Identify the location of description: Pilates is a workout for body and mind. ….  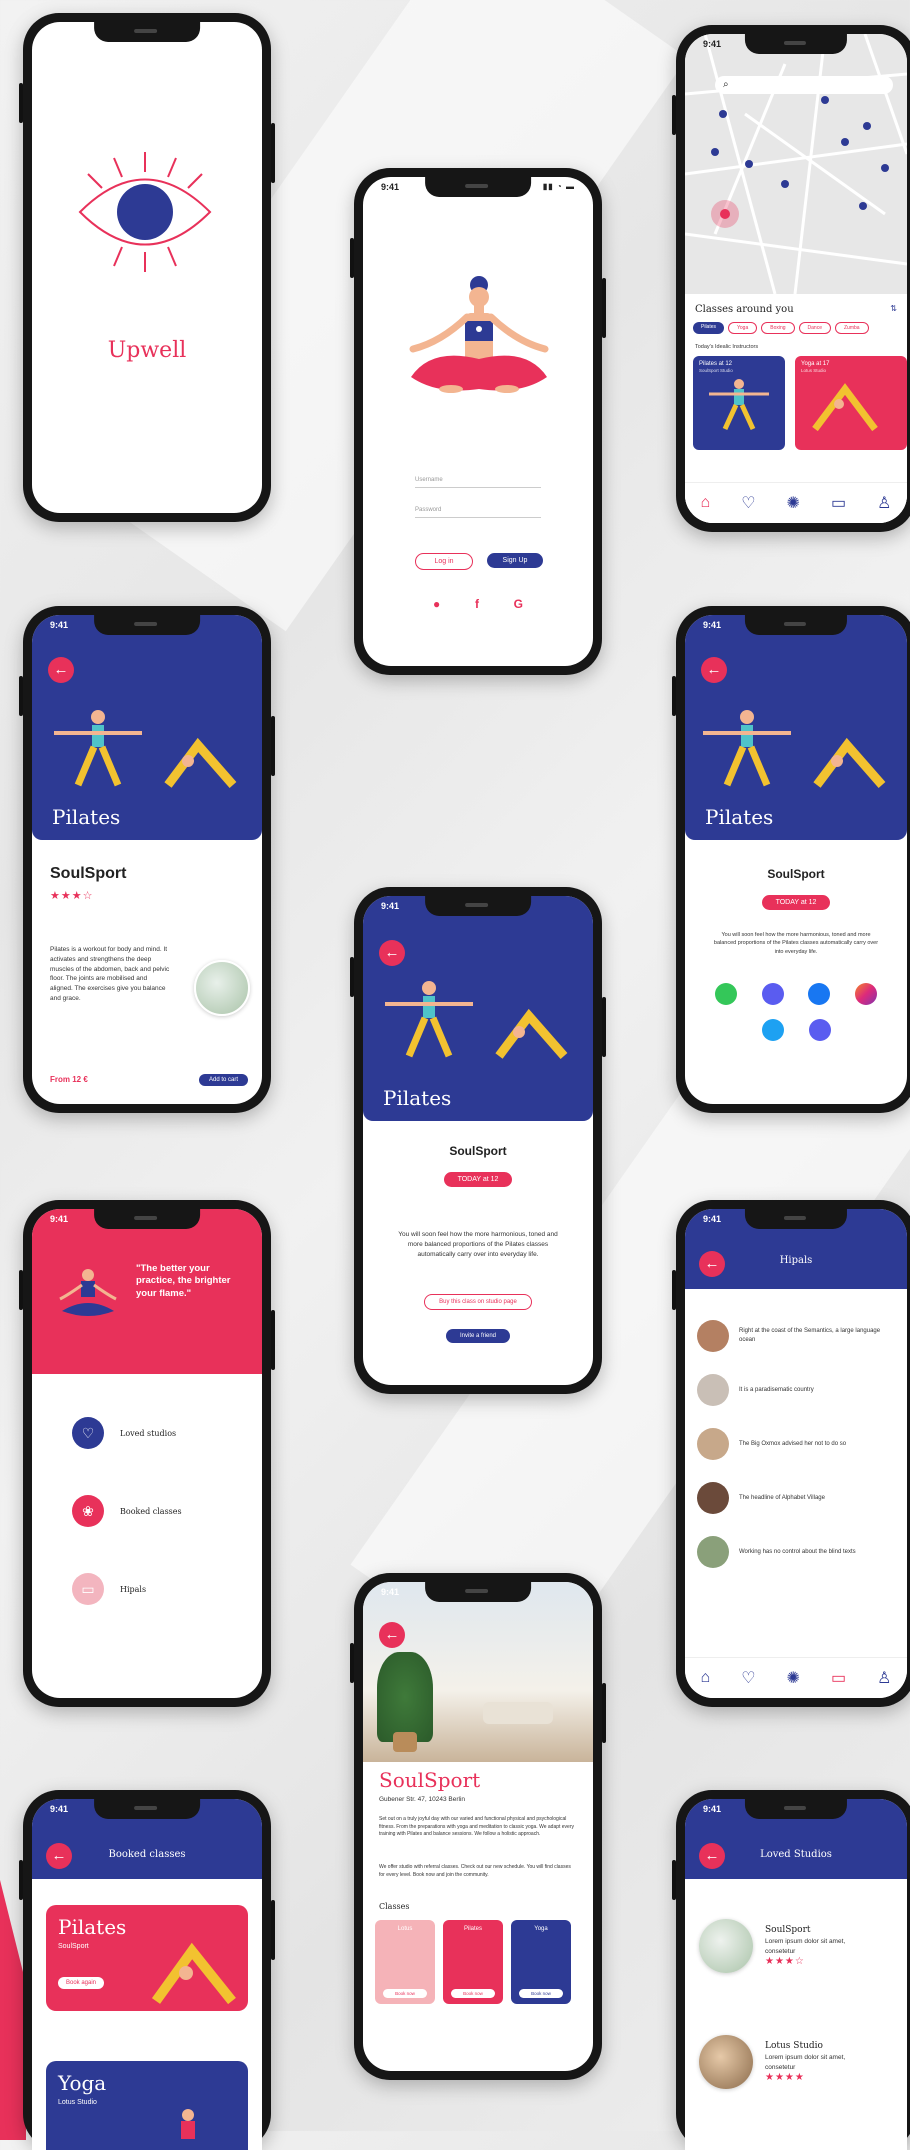
(110, 974).